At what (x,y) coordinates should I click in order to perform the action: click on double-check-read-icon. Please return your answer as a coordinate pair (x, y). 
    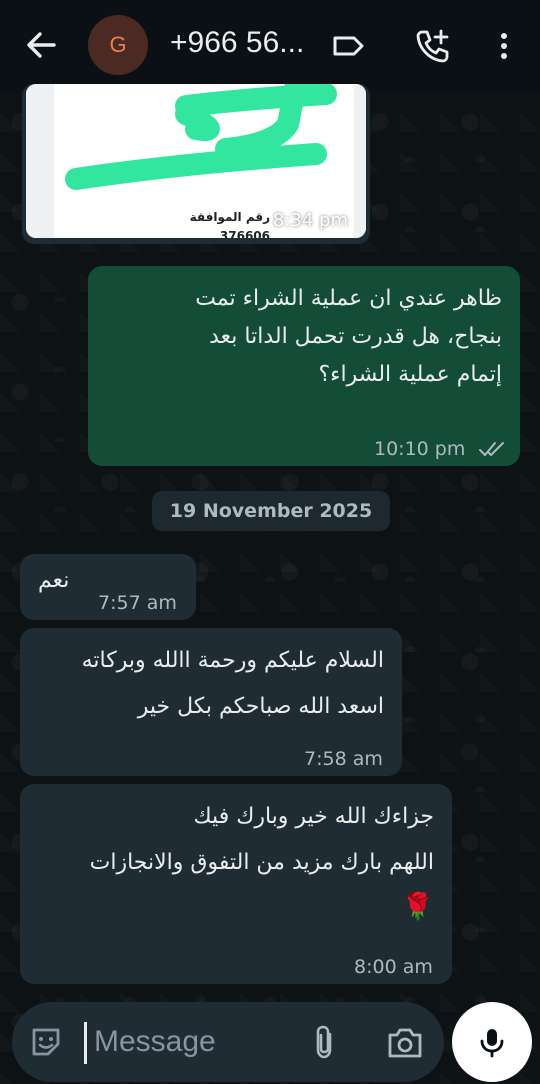
    Looking at the image, I should click on (493, 451).